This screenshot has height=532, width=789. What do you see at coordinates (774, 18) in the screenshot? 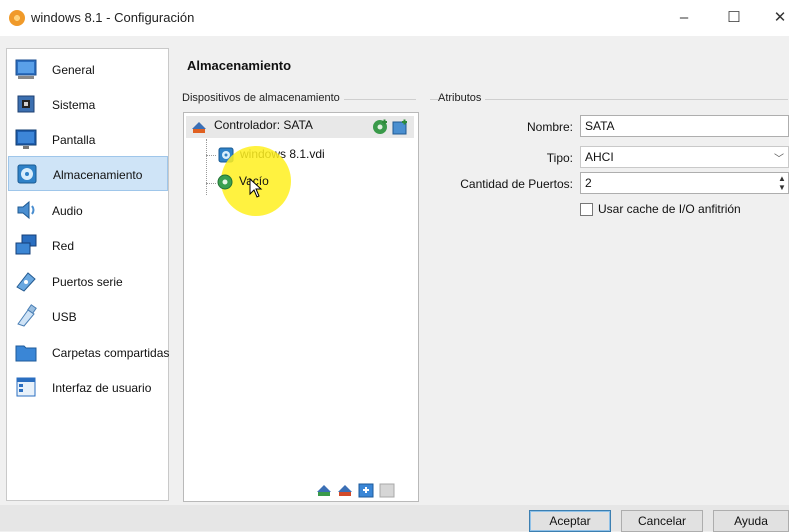
I see `close-button: ✕` at bounding box center [774, 18].